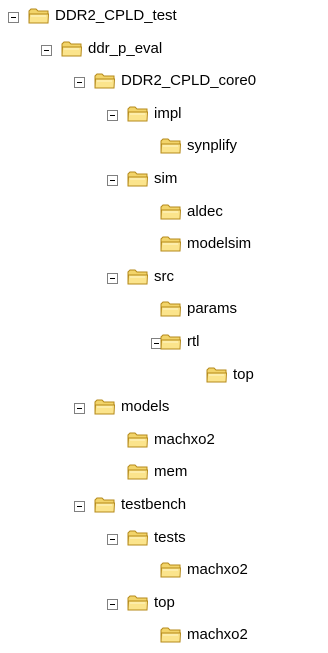 The height and width of the screenshot is (653, 328). I want to click on tree-node: DDR2_CPLD_core0, so click(164, 82).